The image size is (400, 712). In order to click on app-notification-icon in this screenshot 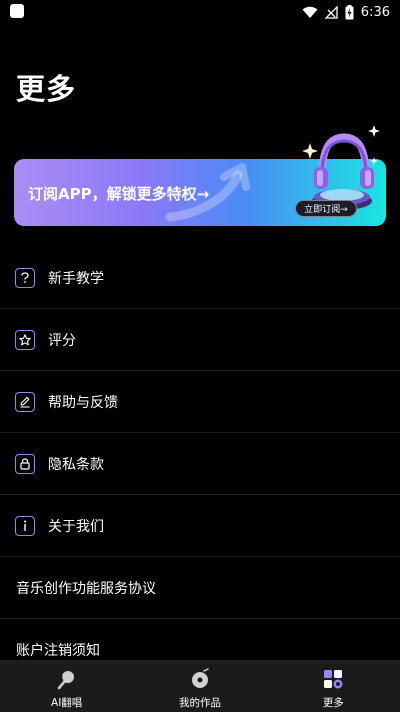, I will do `click(17, 11)`.